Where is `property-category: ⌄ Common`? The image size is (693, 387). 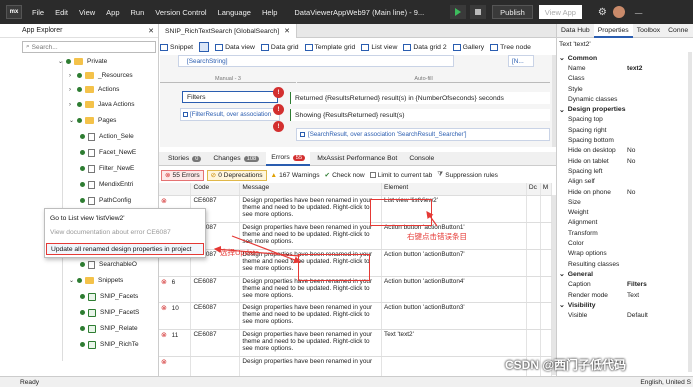
property-category: ⌄ Common is located at coordinates (625, 58).